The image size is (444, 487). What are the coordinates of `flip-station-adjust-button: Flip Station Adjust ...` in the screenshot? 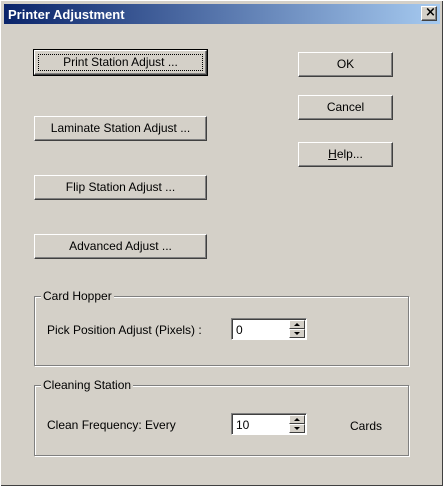 It's located at (120, 187).